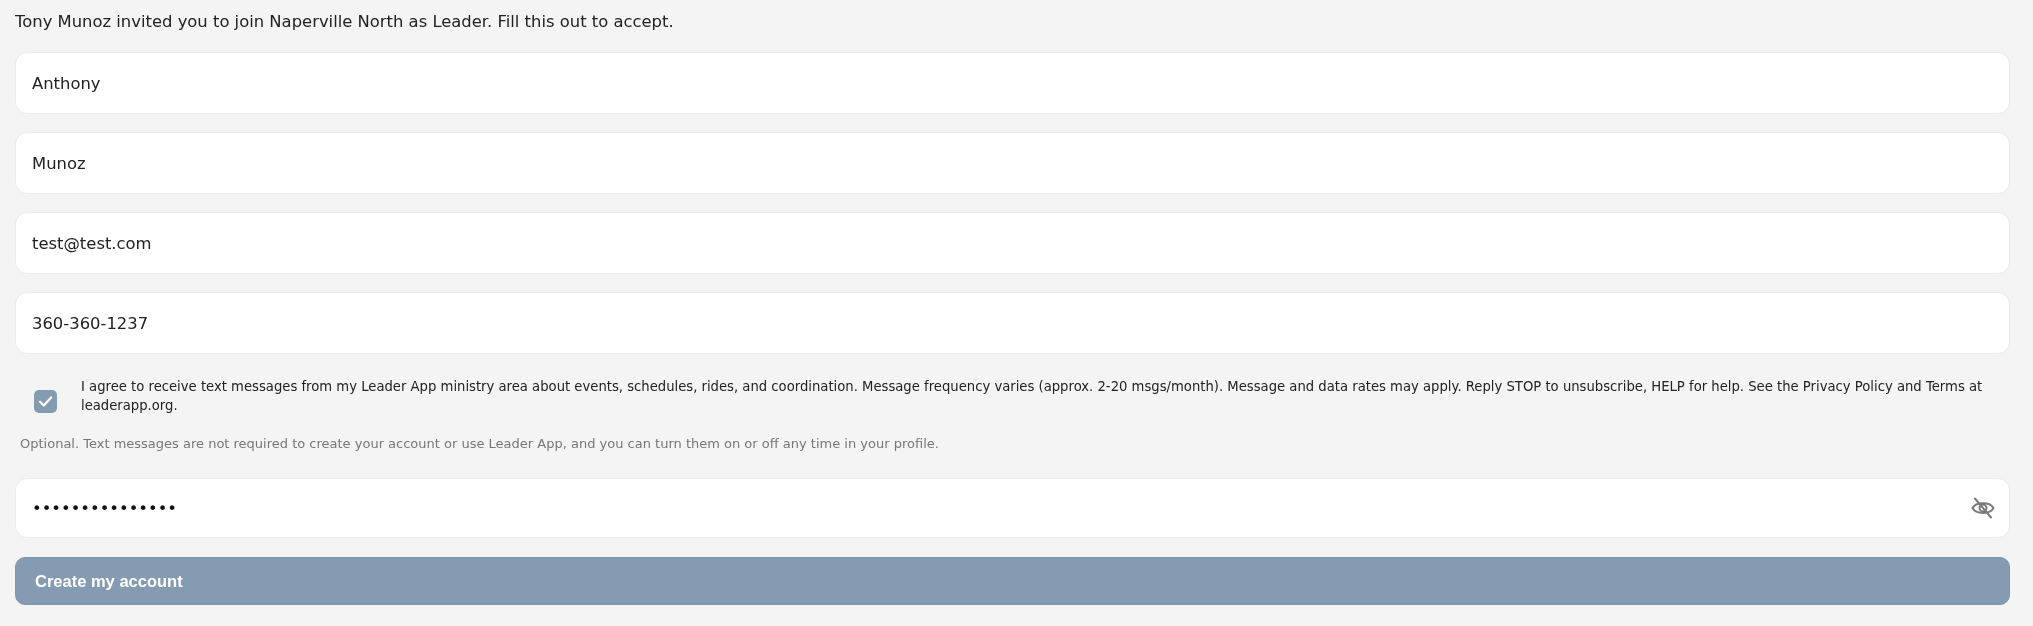 This screenshot has width=2033, height=626. I want to click on text-field: test@test.com, so click(1012, 243).